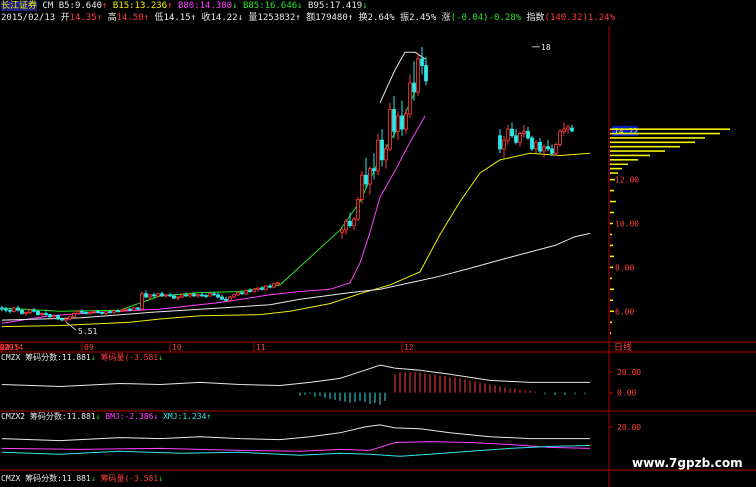  Describe the element at coordinates (626, 131) in the screenshot. I see `current-price-label: 14.22` at that location.